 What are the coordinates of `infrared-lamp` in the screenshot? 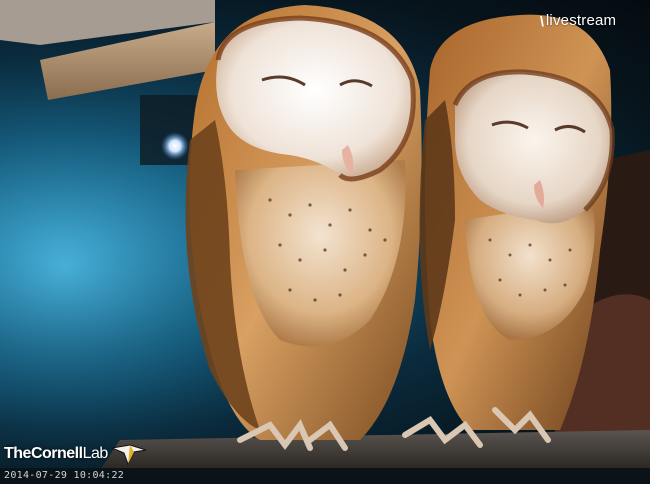 It's located at (175, 146).